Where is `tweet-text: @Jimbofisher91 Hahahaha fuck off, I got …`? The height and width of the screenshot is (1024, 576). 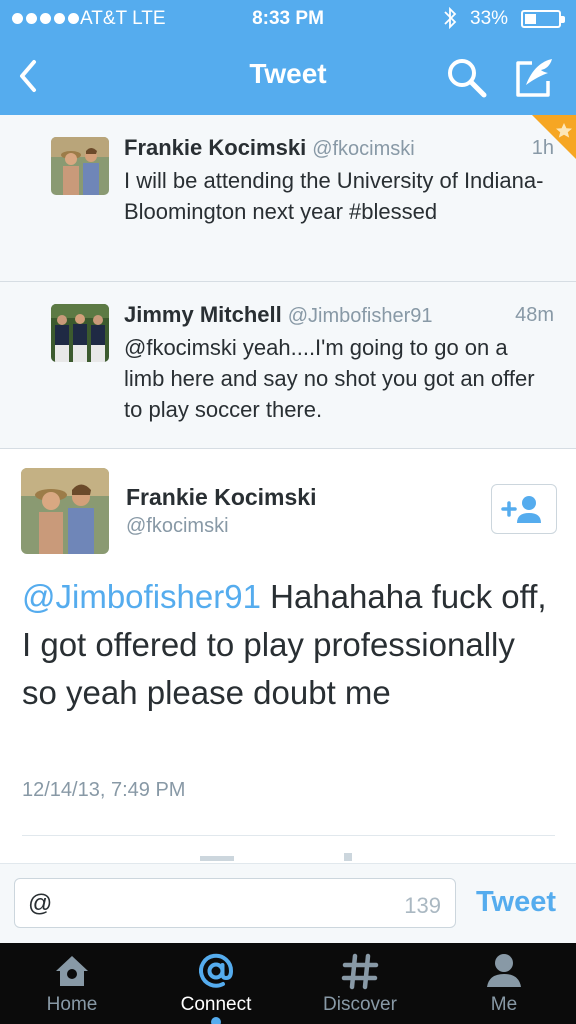 tweet-text: @Jimbofisher91 Hahahaha fuck off, I got … is located at coordinates (287, 645).